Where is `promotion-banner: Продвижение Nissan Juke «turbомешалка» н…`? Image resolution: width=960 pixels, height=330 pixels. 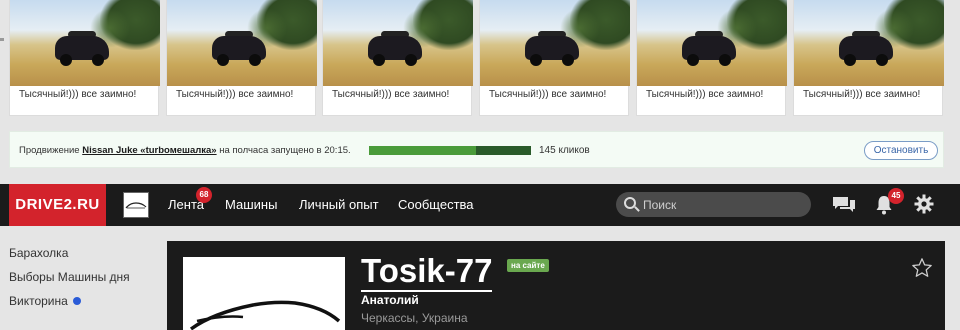 promotion-banner: Продвижение Nissan Juke «turbомешалка» н… is located at coordinates (476, 149).